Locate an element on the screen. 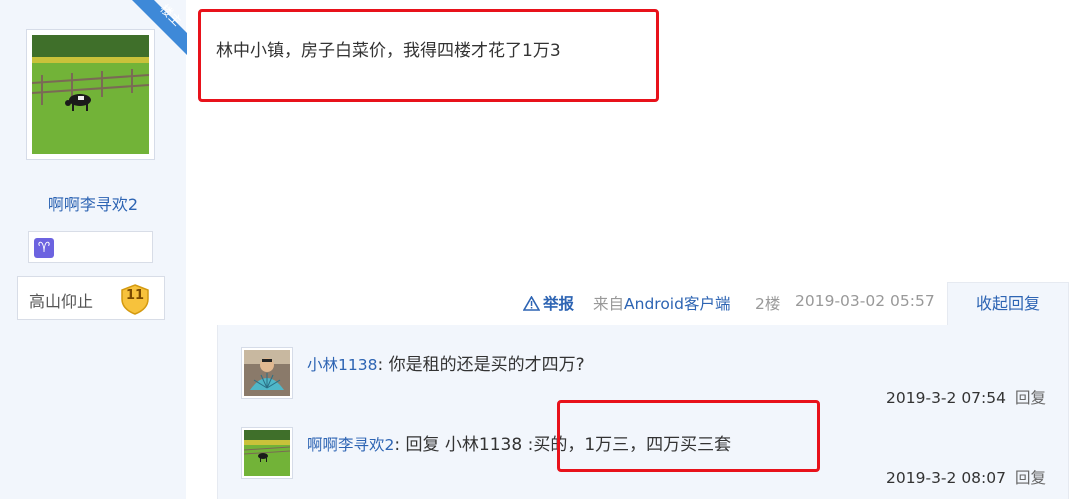 The height and width of the screenshot is (499, 1080). level-badge: 高山仰止 11 is located at coordinates (91, 298).